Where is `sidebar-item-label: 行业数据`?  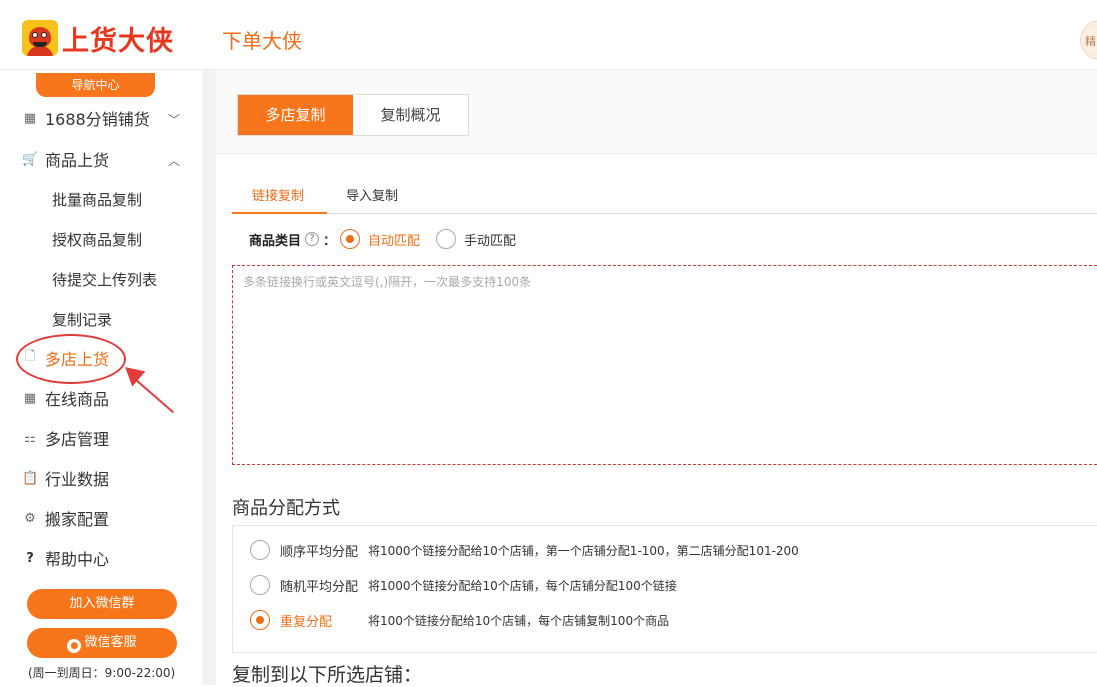
sidebar-item-label: 行业数据 is located at coordinates (77, 479).